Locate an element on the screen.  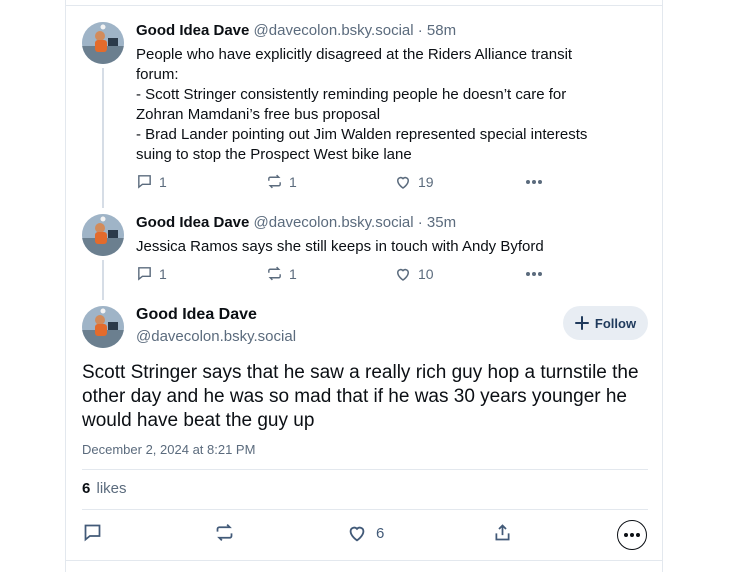
plus-icon is located at coordinates (581, 323).